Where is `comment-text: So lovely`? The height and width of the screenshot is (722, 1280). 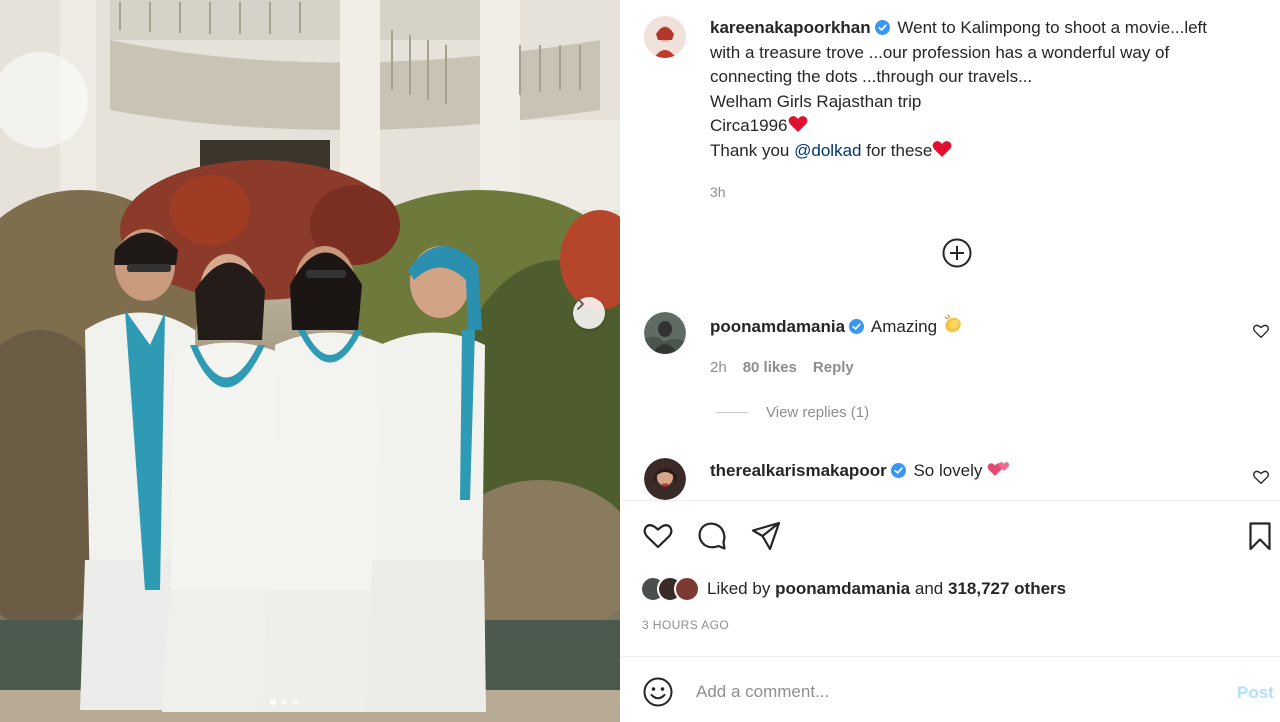 comment-text: So lovely is located at coordinates (948, 470).